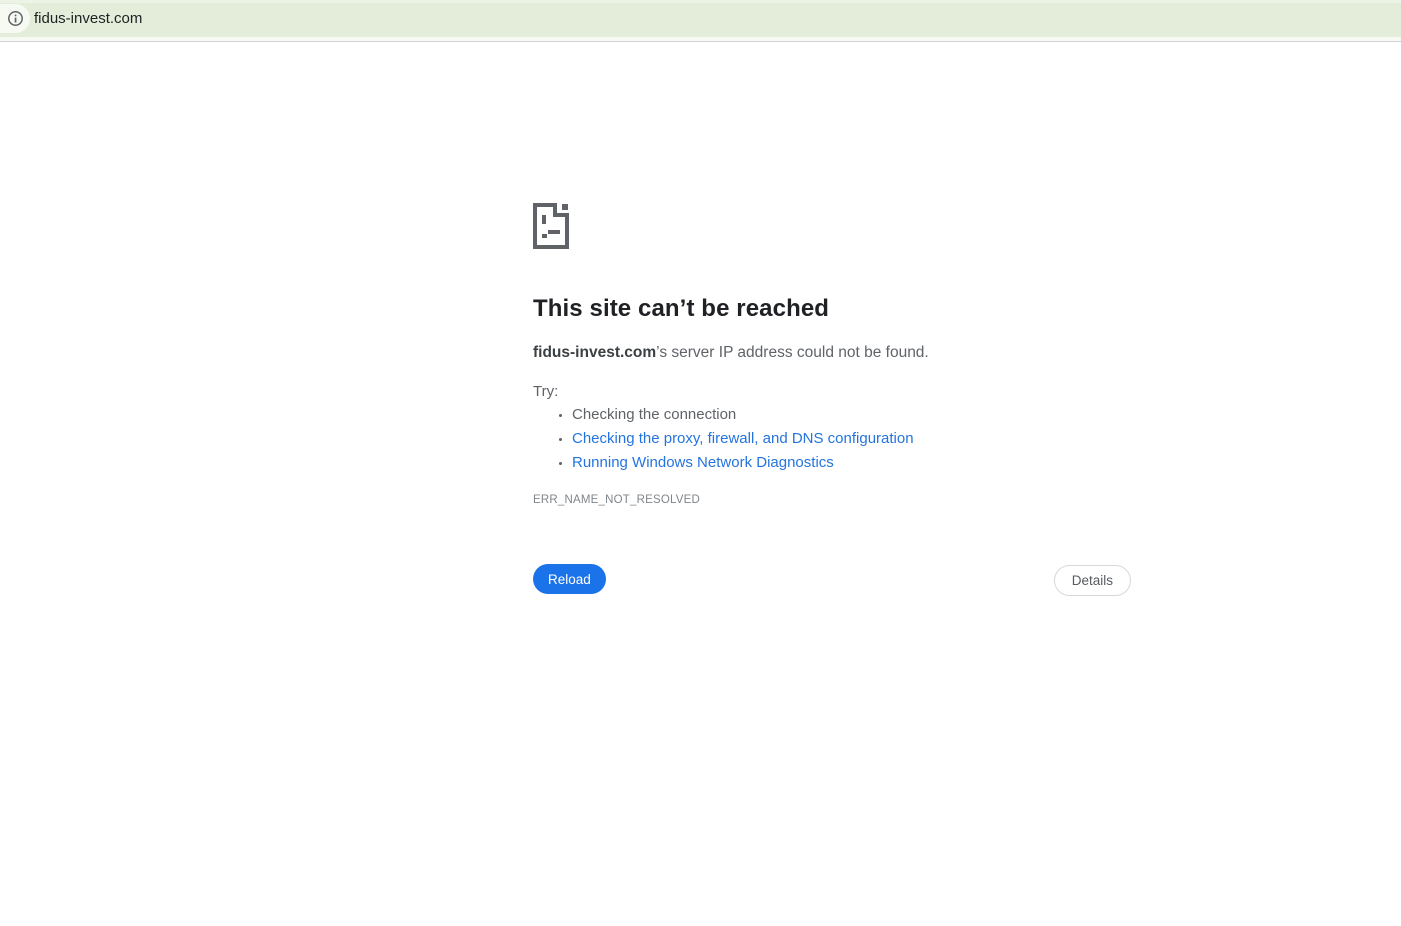 The width and height of the screenshot is (1401, 926). I want to click on error-domain: fidus-invest.com, so click(595, 352).